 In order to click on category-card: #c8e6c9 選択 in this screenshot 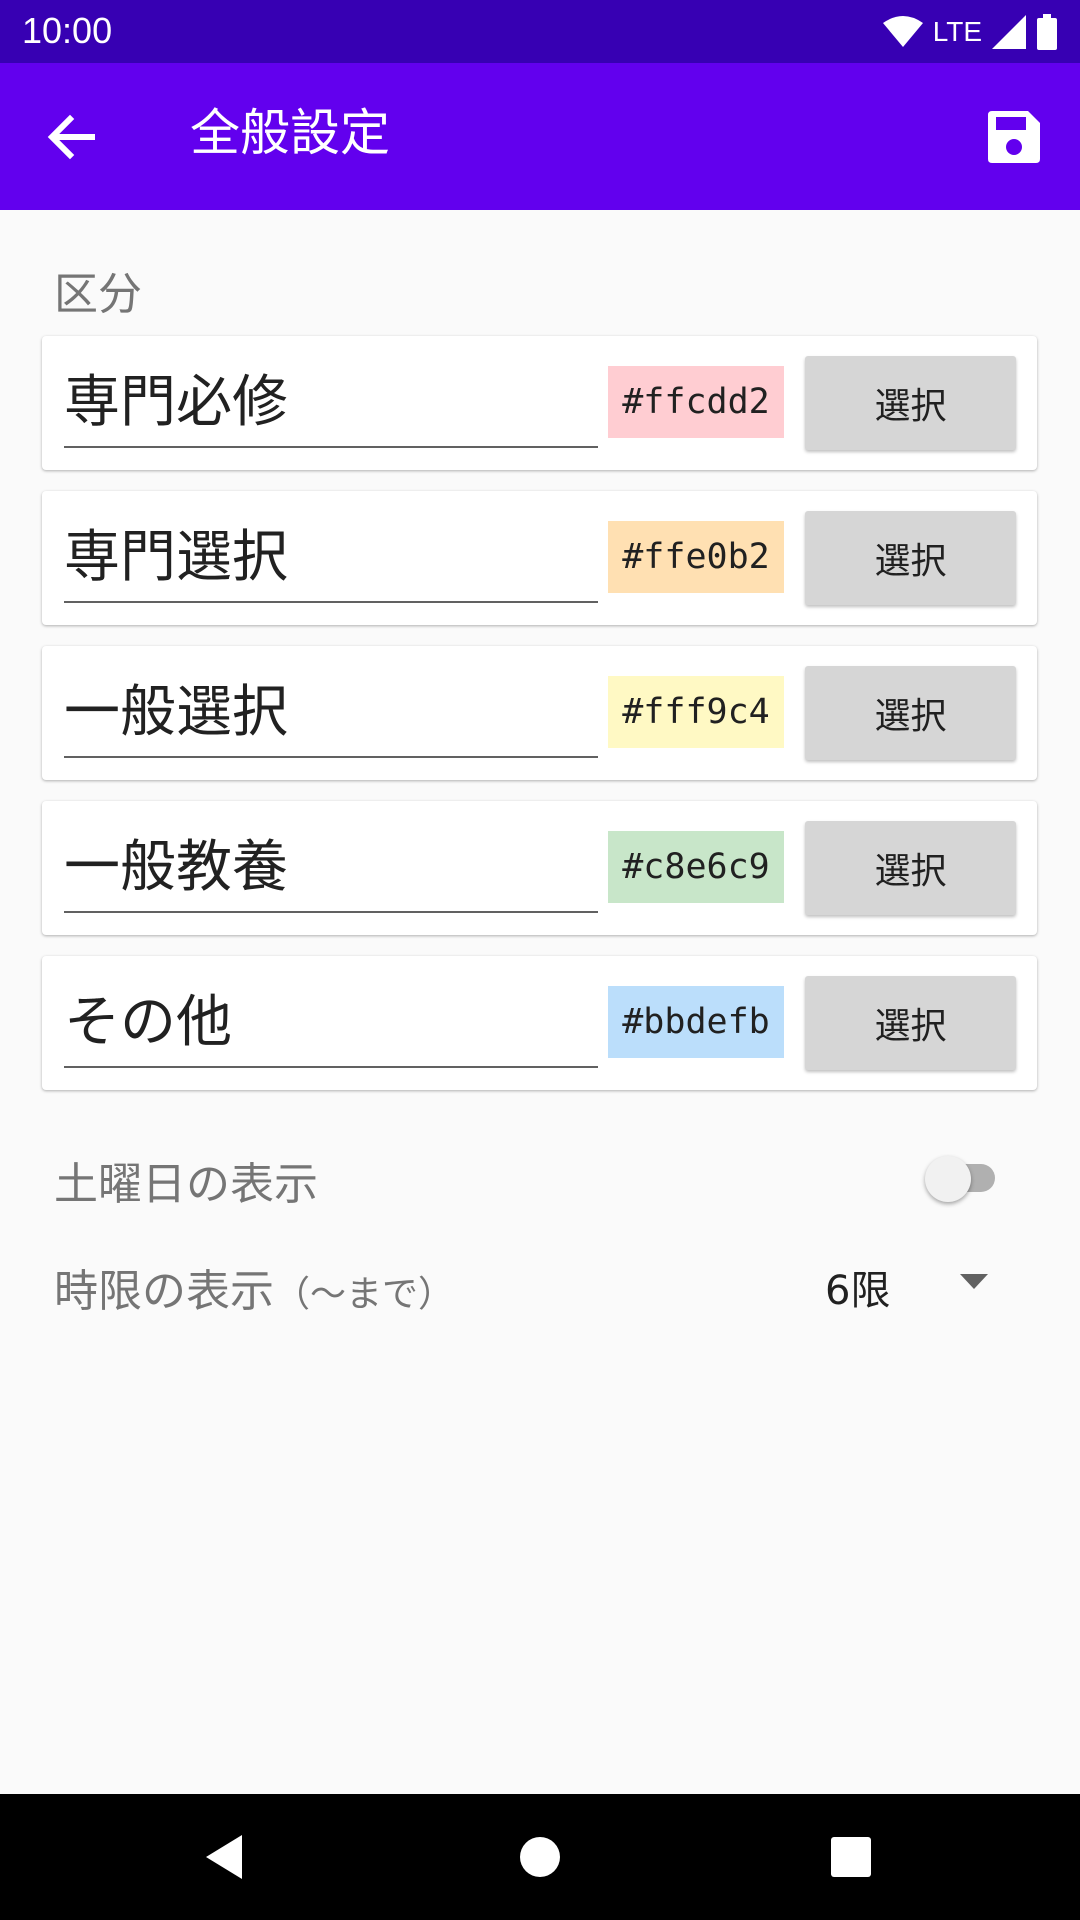, I will do `click(539, 868)`.